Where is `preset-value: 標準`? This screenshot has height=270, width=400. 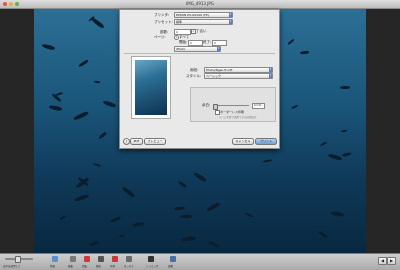 preset-value: 標準 is located at coordinates (179, 22).